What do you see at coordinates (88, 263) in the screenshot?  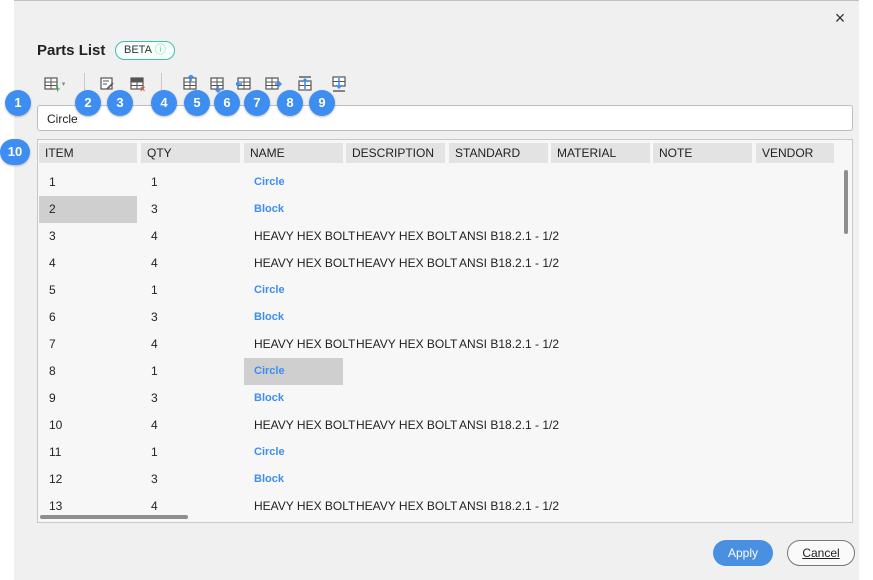 I see `cell-item: 4` at bounding box center [88, 263].